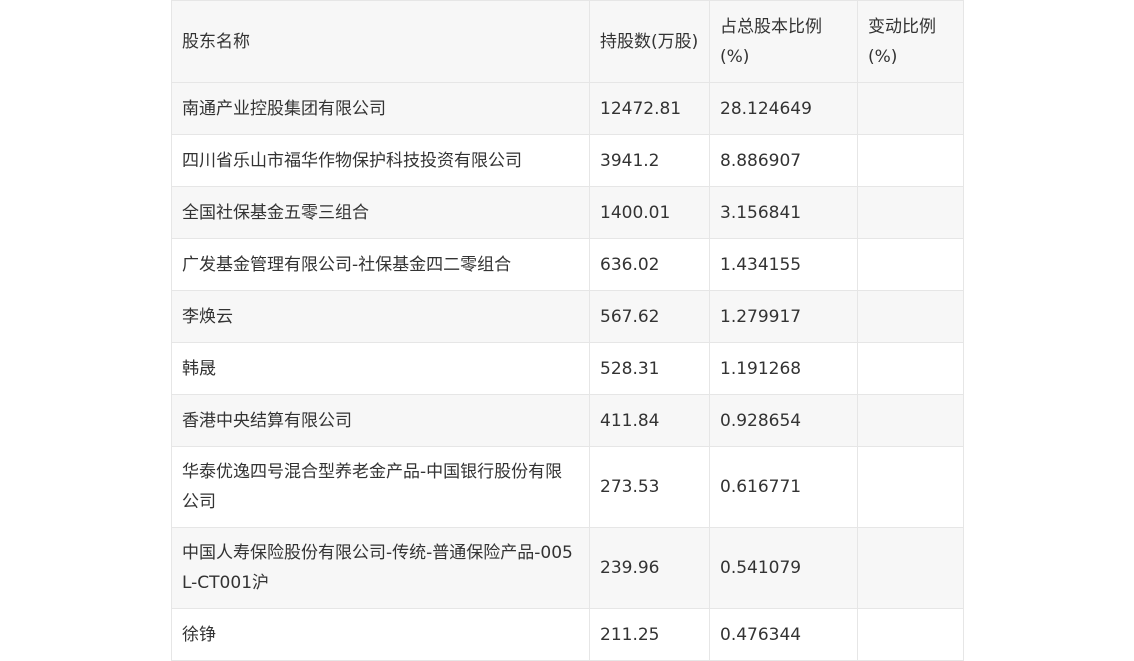  Describe the element at coordinates (380, 568) in the screenshot. I see `cell-shareholder-name: 中国人寿保险股份有限公司-传统-普通保险产品-005L-CT001沪` at that location.